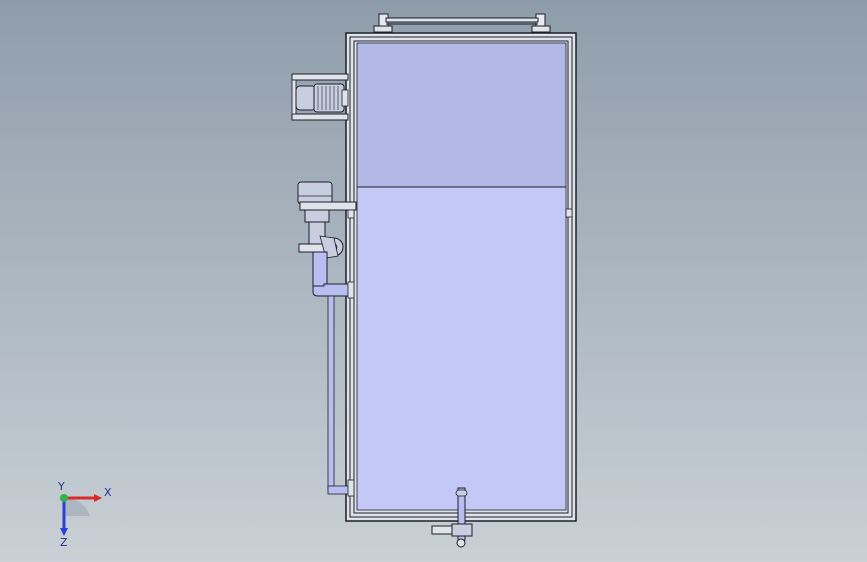 This screenshot has width=867, height=562. Describe the element at coordinates (461, 115) in the screenshot. I see `tank-upper-zone` at that location.